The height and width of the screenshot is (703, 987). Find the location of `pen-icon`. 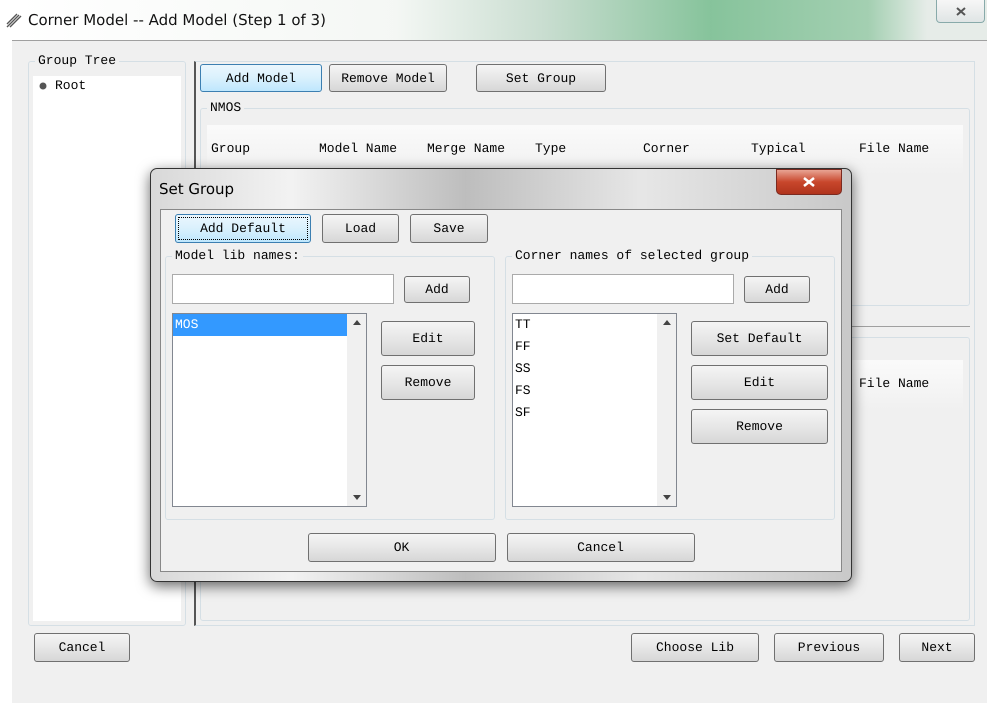

pen-icon is located at coordinates (14, 20).